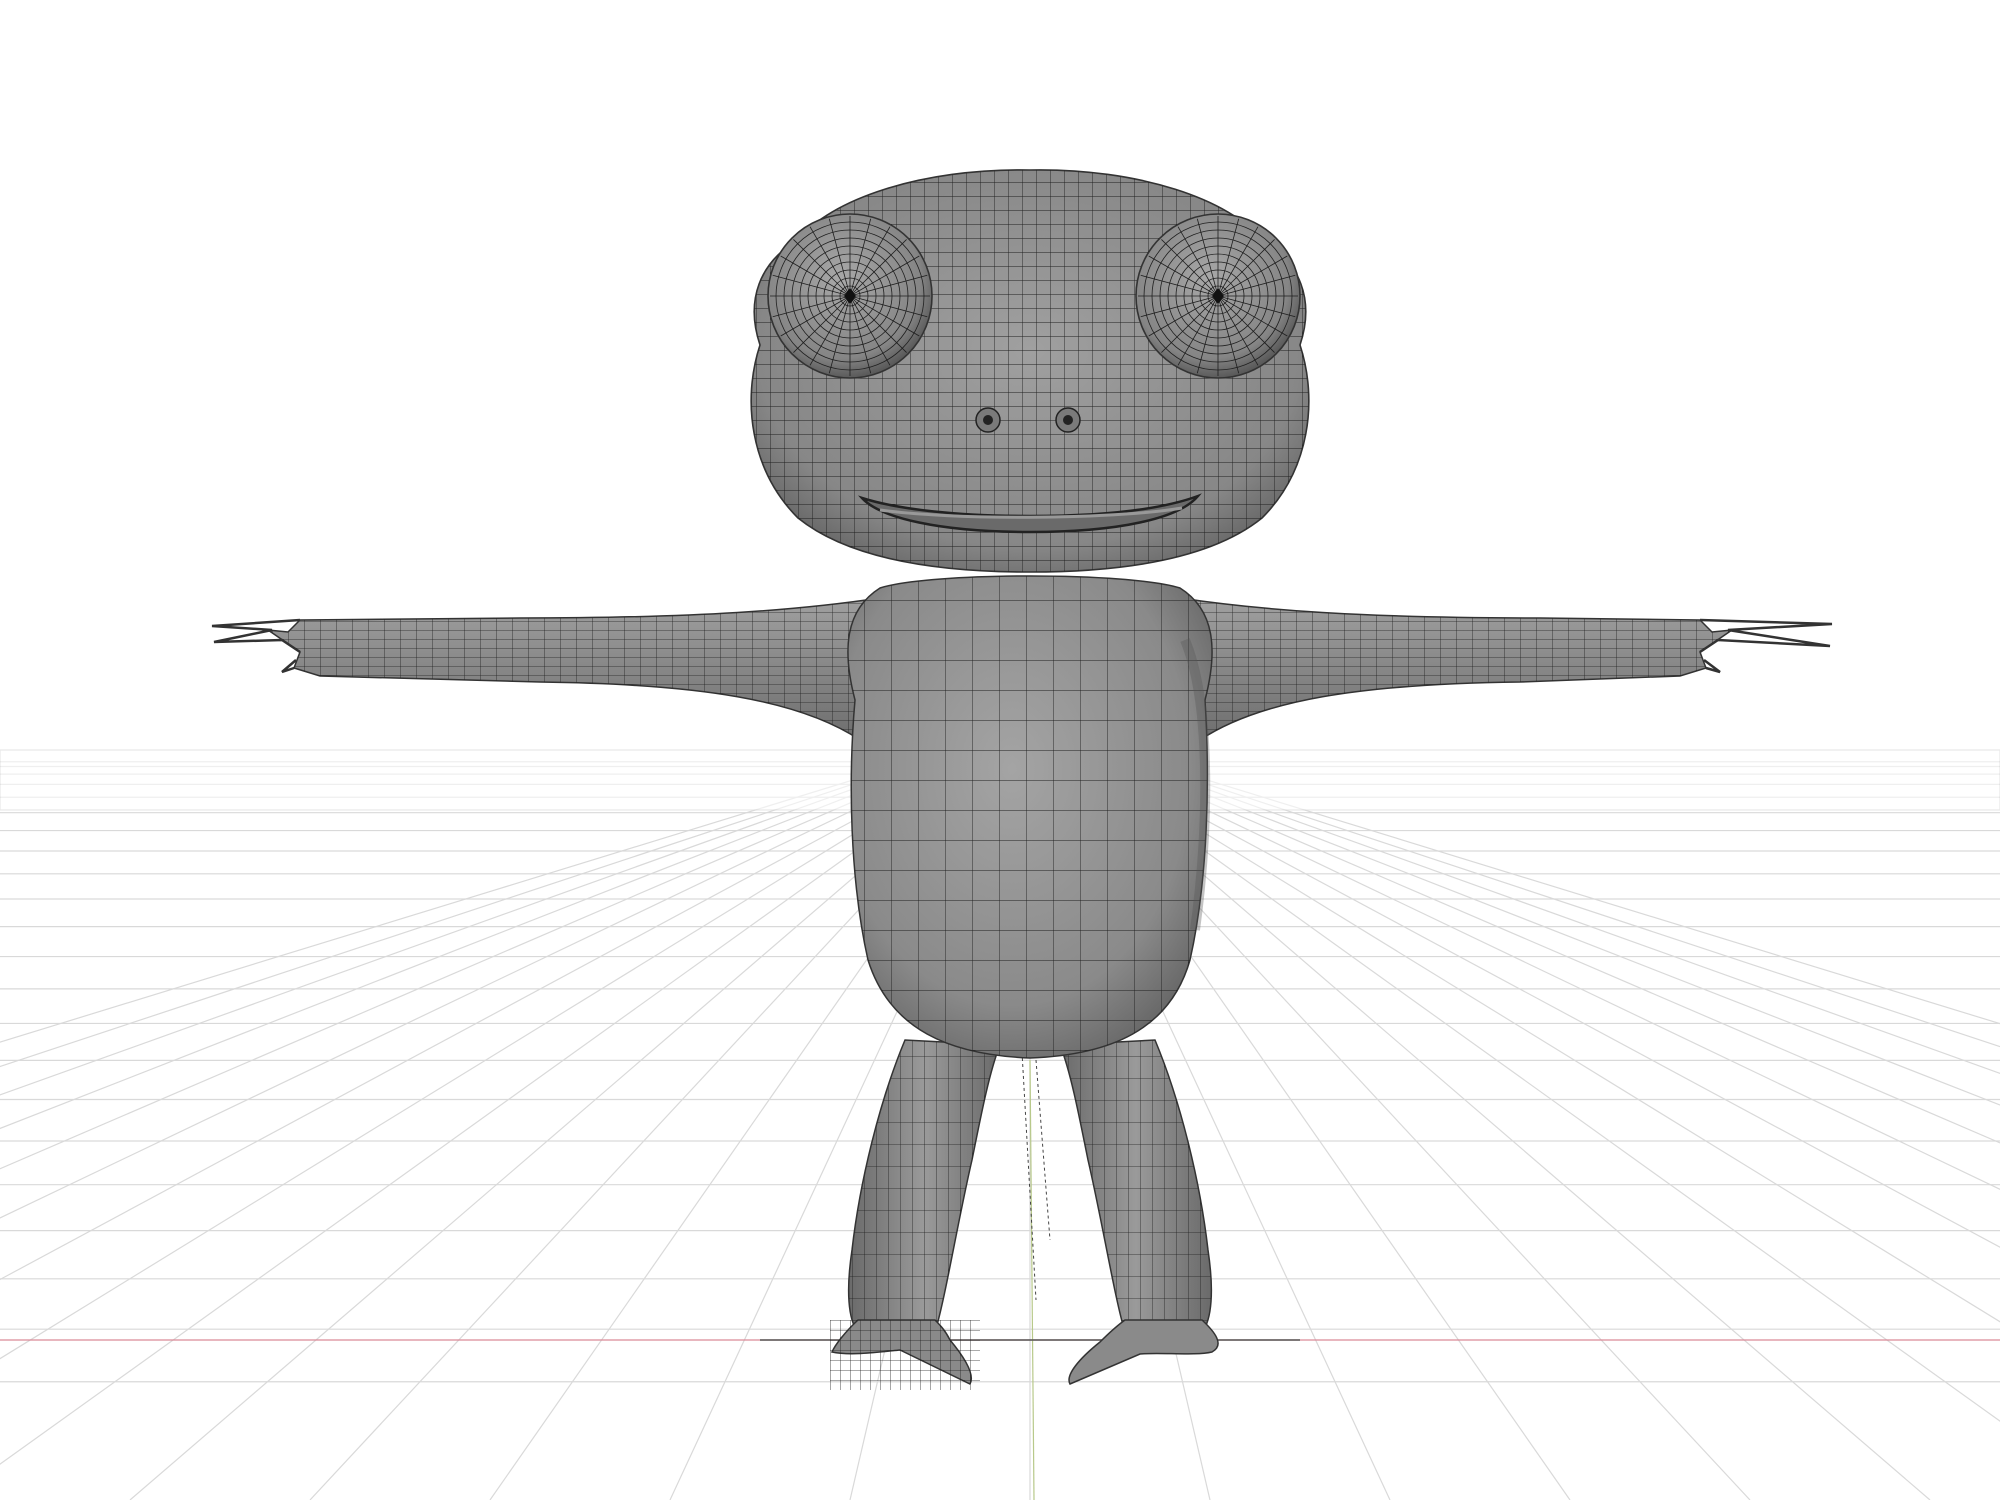  I want to click on right-eye, so click(1218, 296).